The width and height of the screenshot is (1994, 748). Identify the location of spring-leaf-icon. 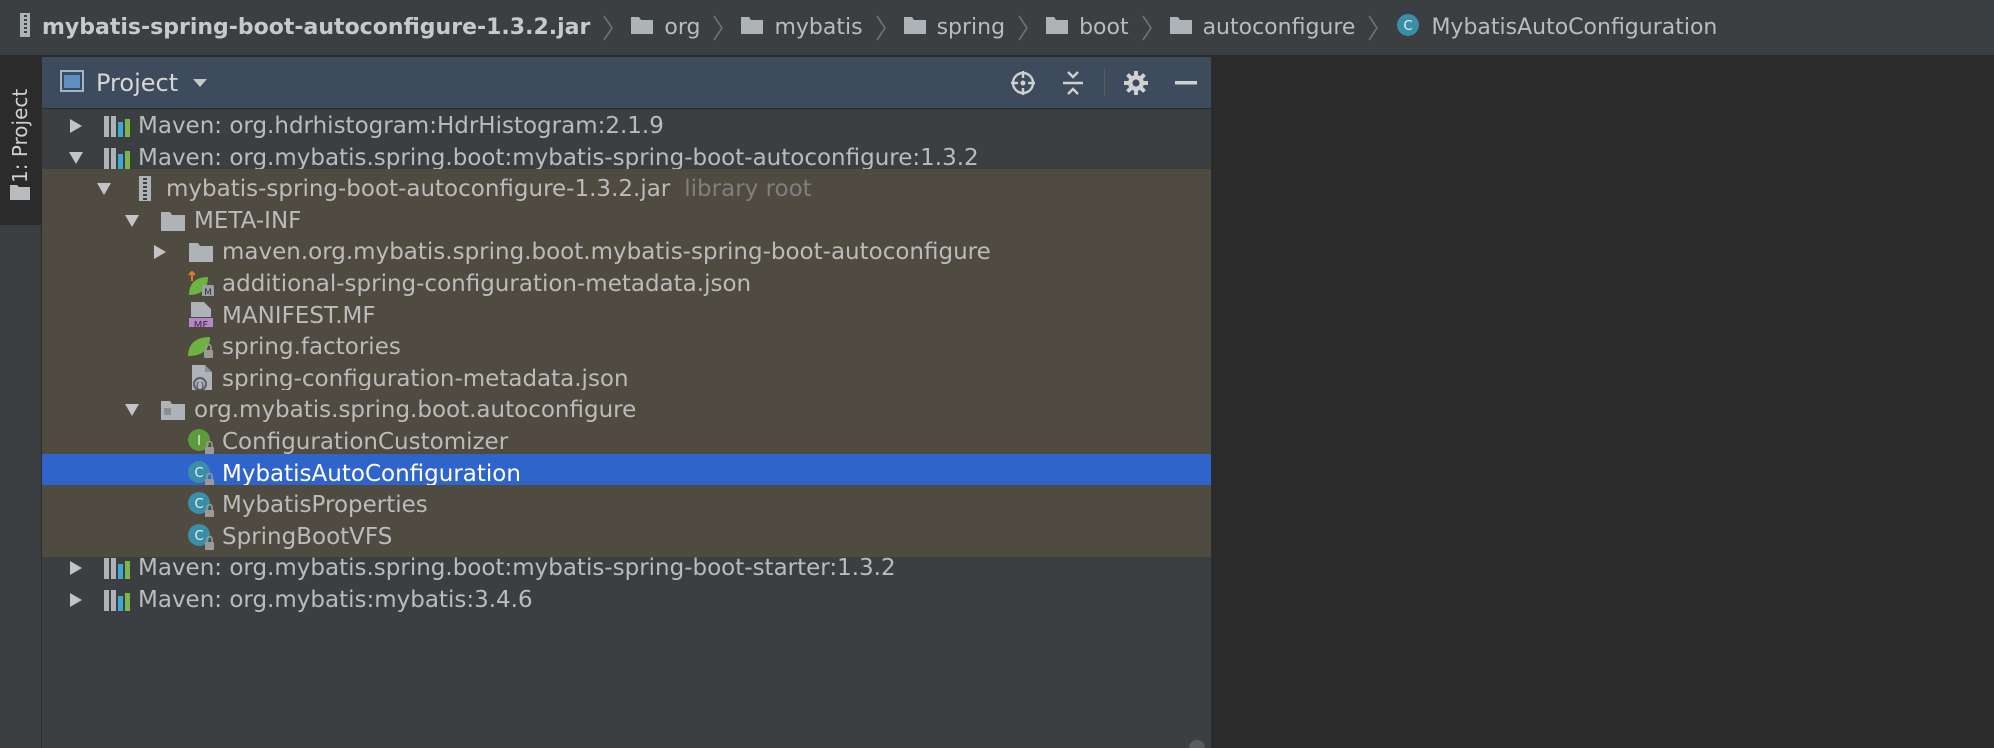
(201, 347).